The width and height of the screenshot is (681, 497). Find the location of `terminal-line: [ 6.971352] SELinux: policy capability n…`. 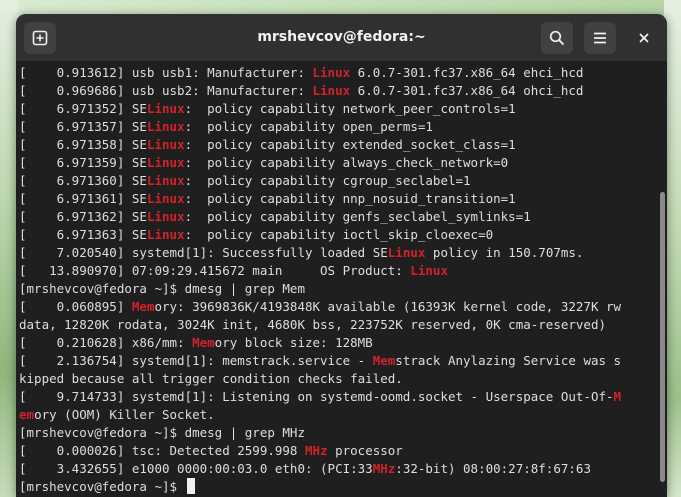

terminal-line: [ 6.971352] SELinux: policy capability n… is located at coordinates (339, 109).